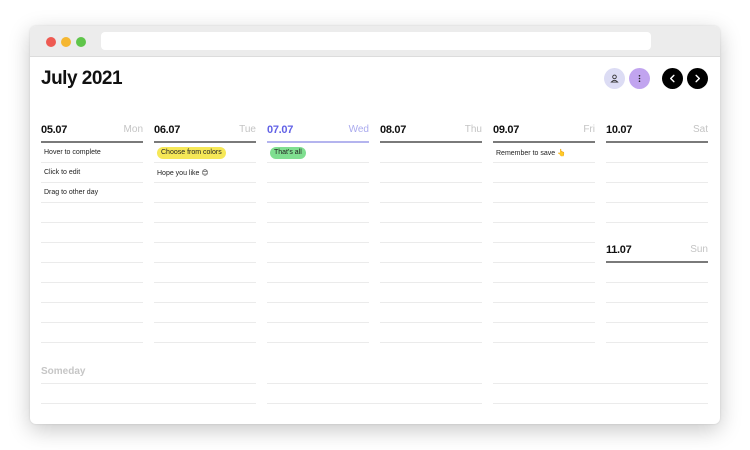  I want to click on day-column-fri: 09.07 Fri Remember to save 👆, so click(544, 232).